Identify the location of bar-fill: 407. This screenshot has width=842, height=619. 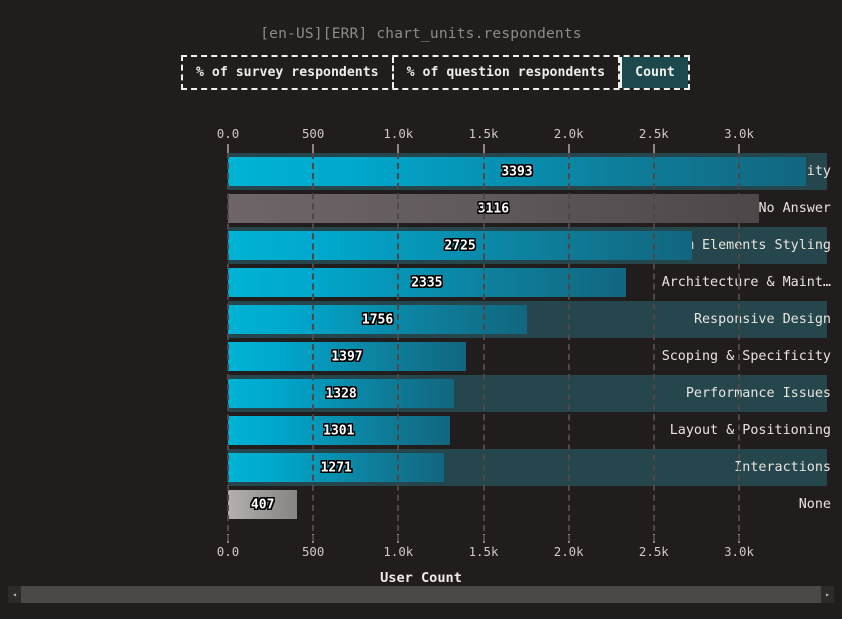
(263, 504).